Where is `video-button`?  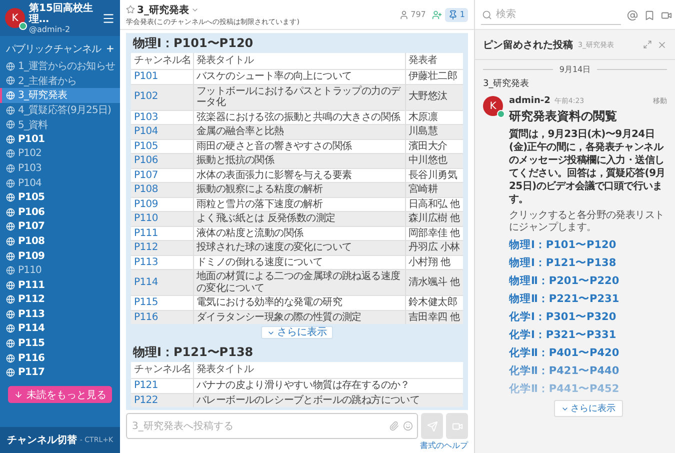
video-button is located at coordinates (457, 426).